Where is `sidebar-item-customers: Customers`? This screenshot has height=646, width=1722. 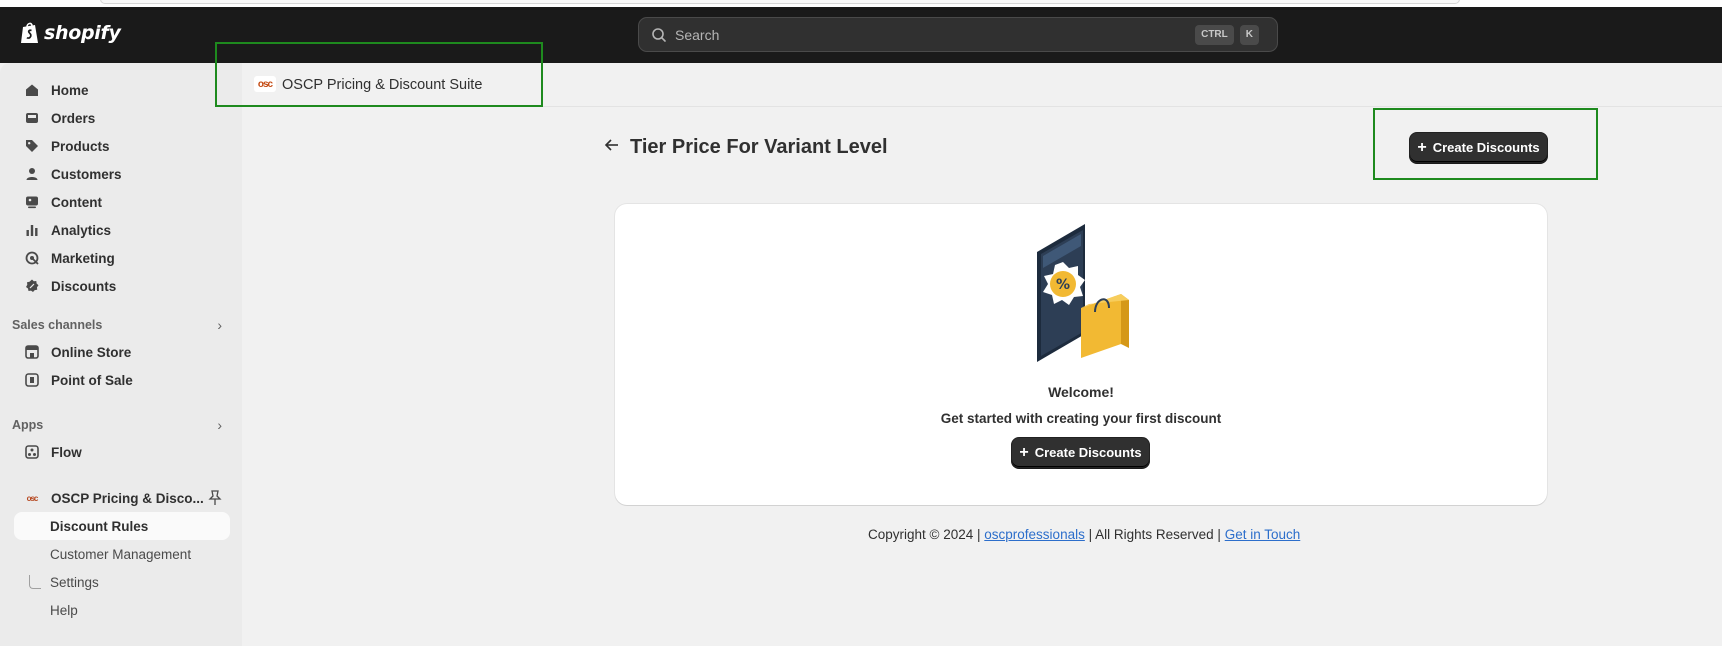 sidebar-item-customers: Customers is located at coordinates (122, 174).